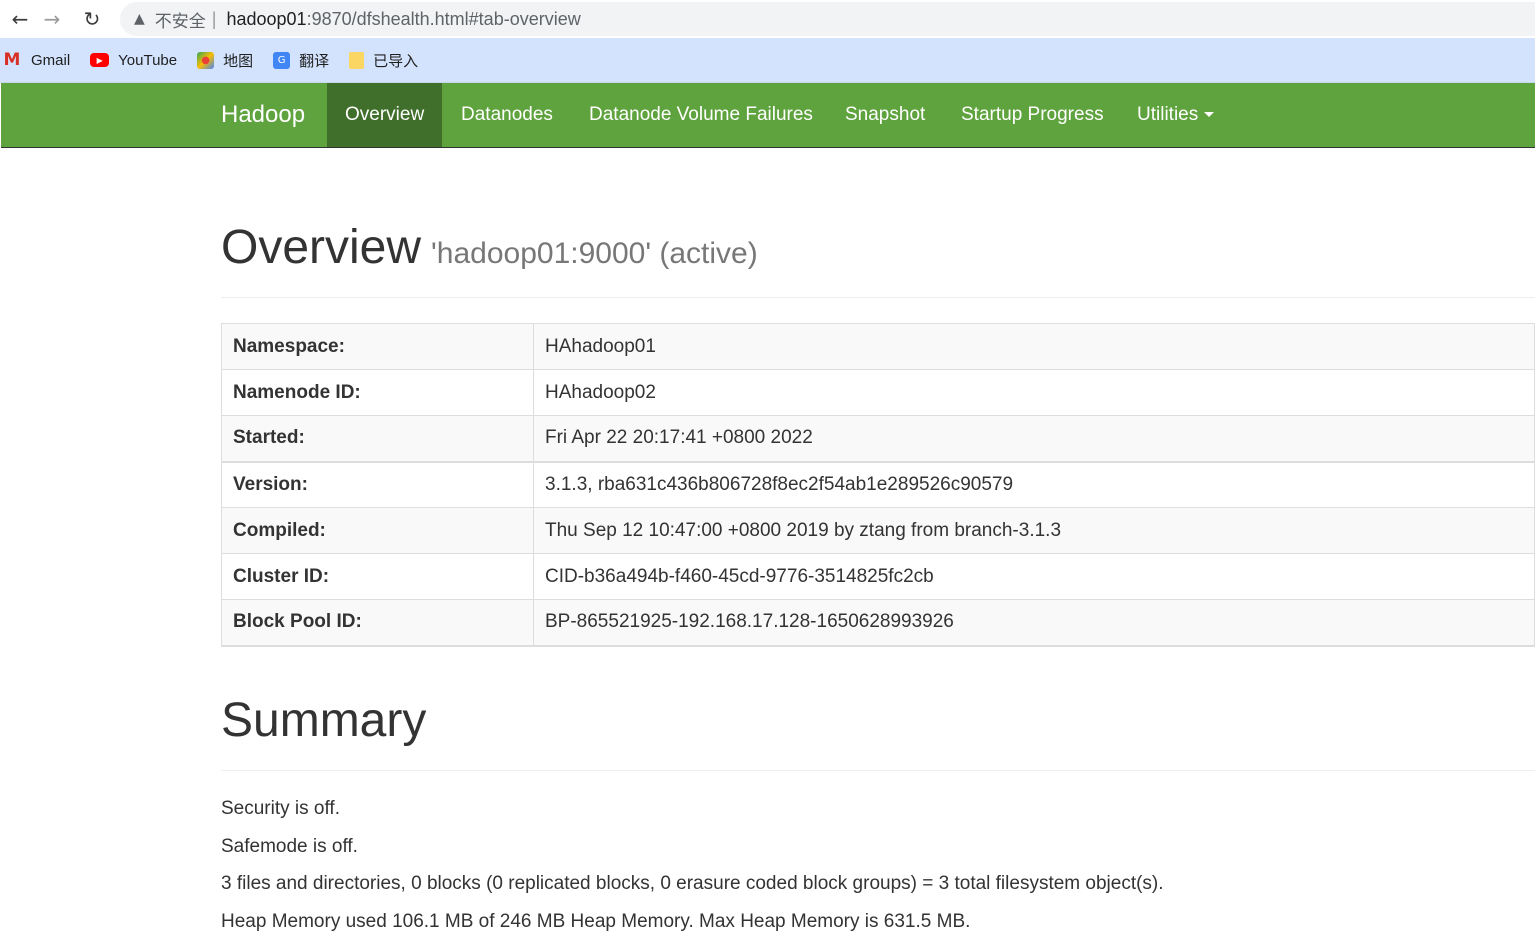 Image resolution: width=1535 pixels, height=939 pixels. What do you see at coordinates (377, 438) in the screenshot?
I see `row-key: Started:` at bounding box center [377, 438].